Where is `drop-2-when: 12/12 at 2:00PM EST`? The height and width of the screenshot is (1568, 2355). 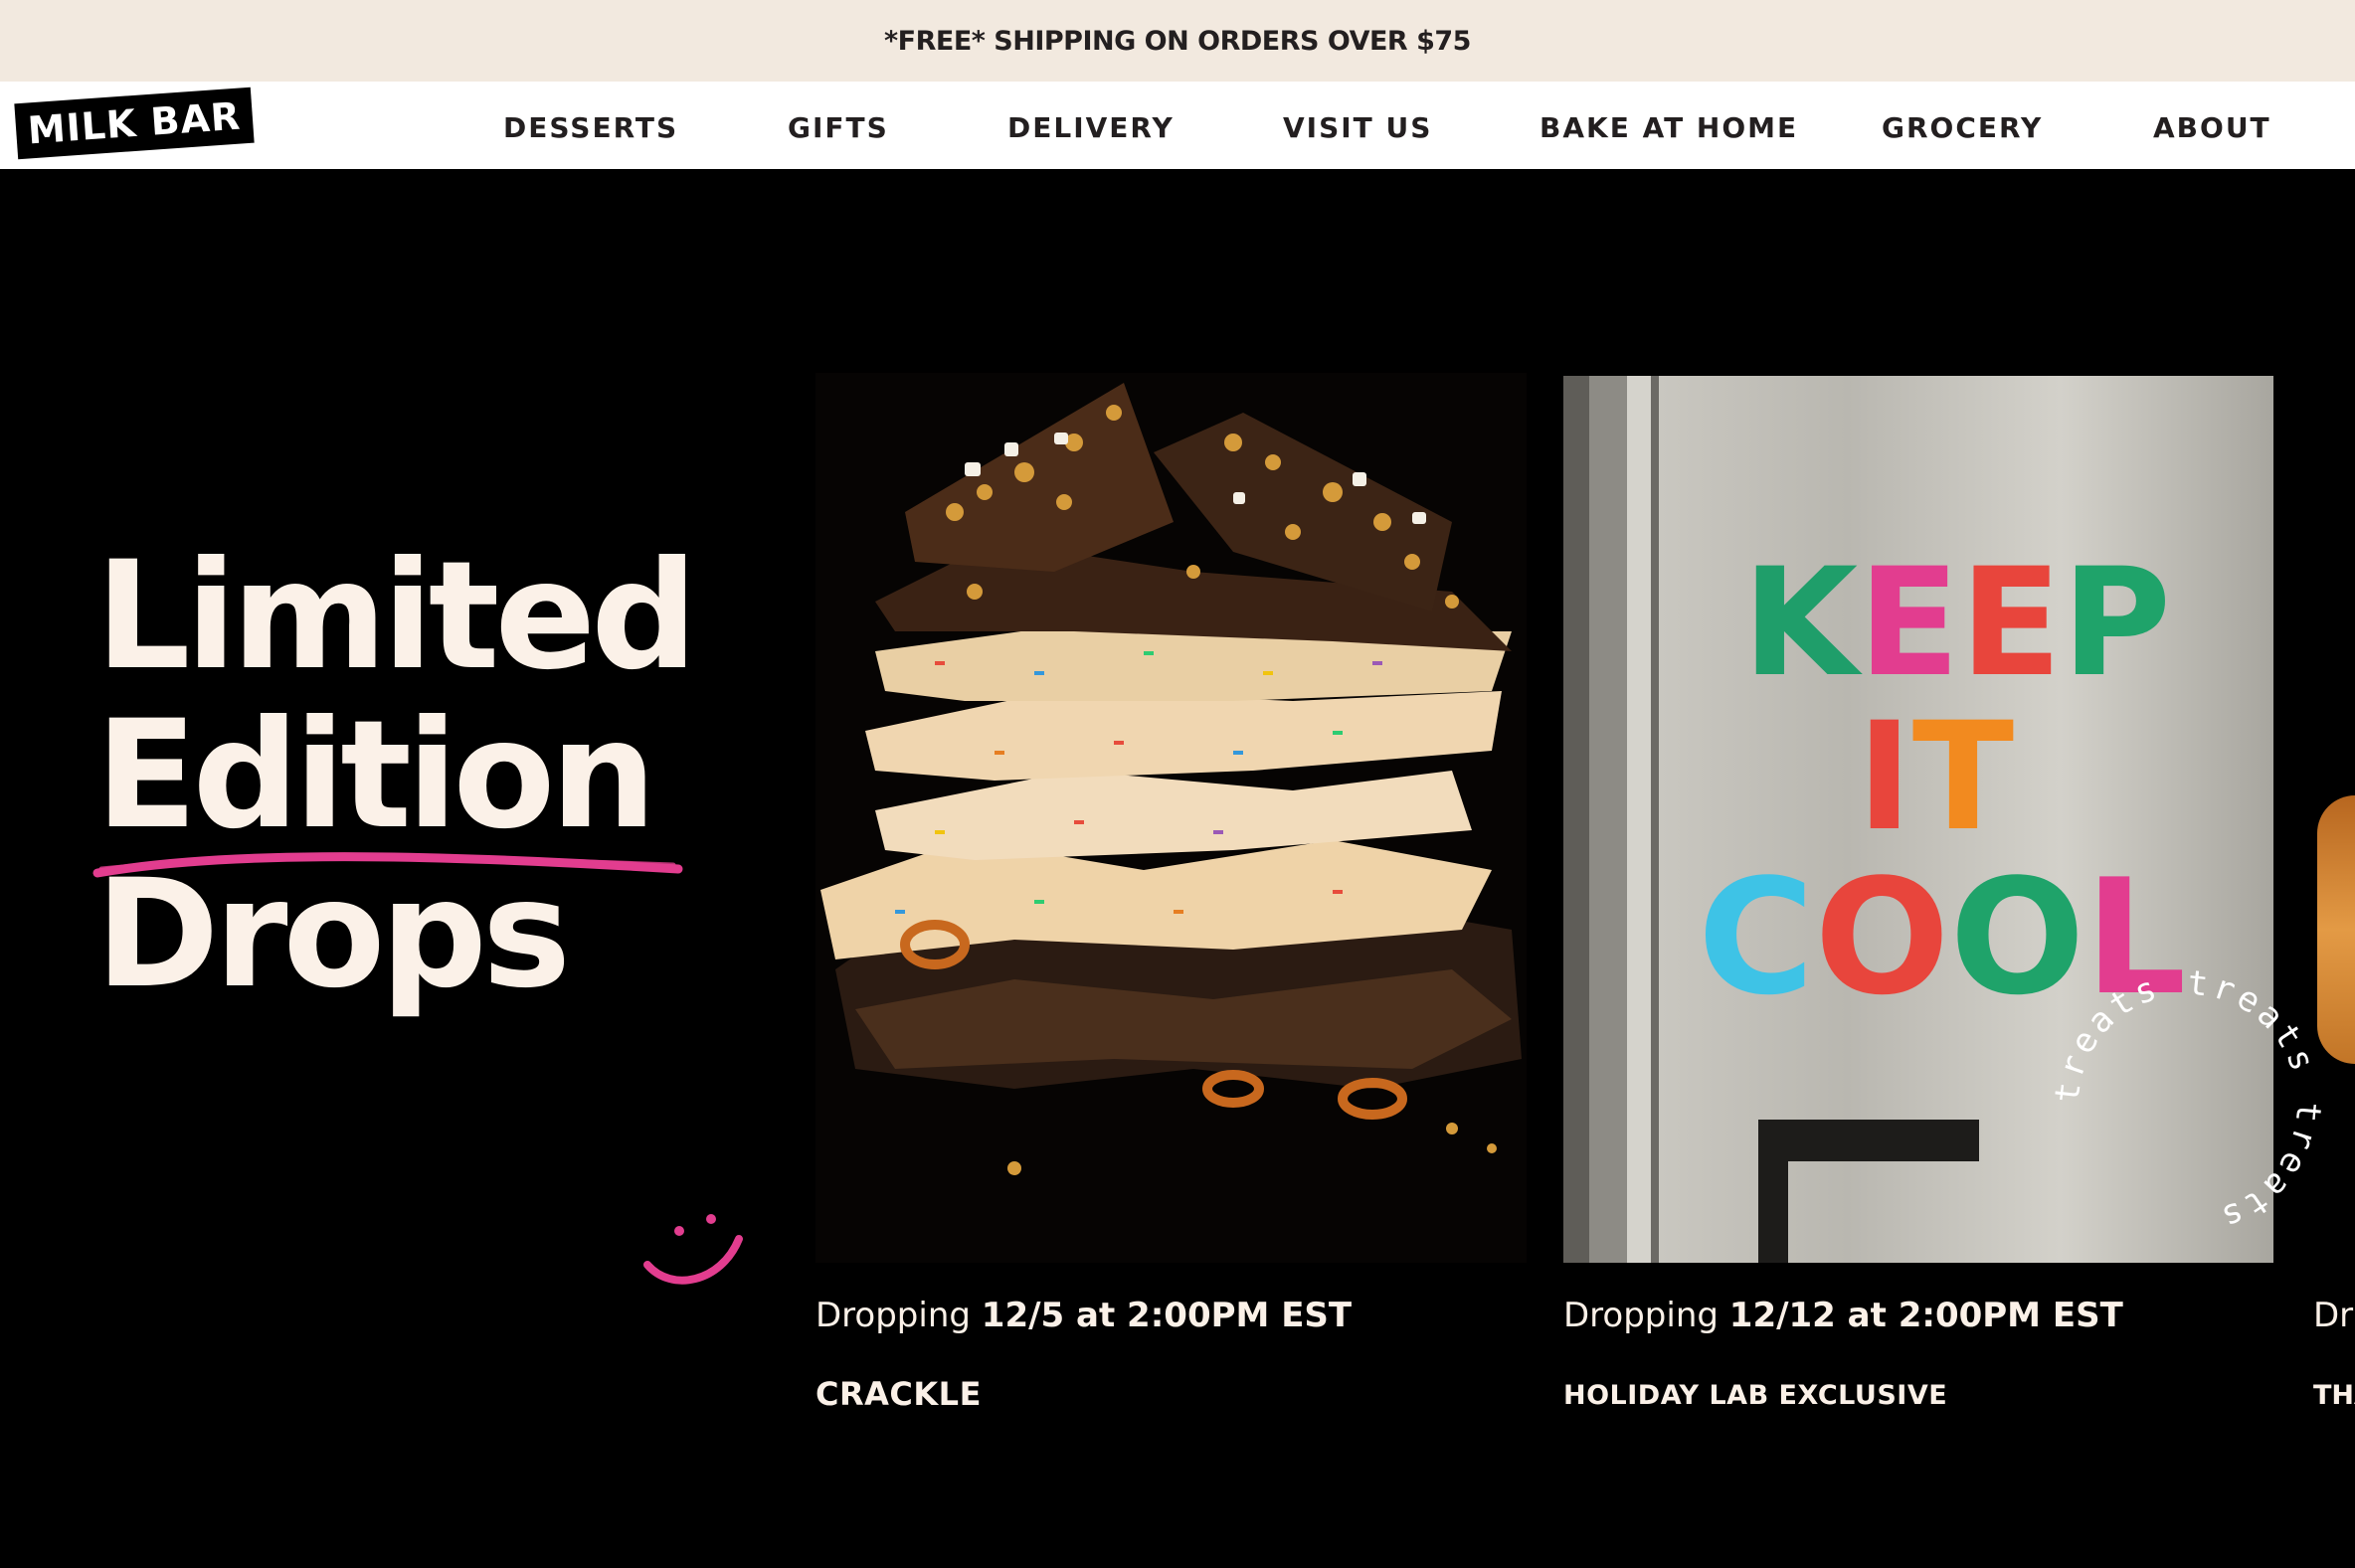
drop-2-when: 12/12 at 2:00PM EST is located at coordinates (1925, 1315).